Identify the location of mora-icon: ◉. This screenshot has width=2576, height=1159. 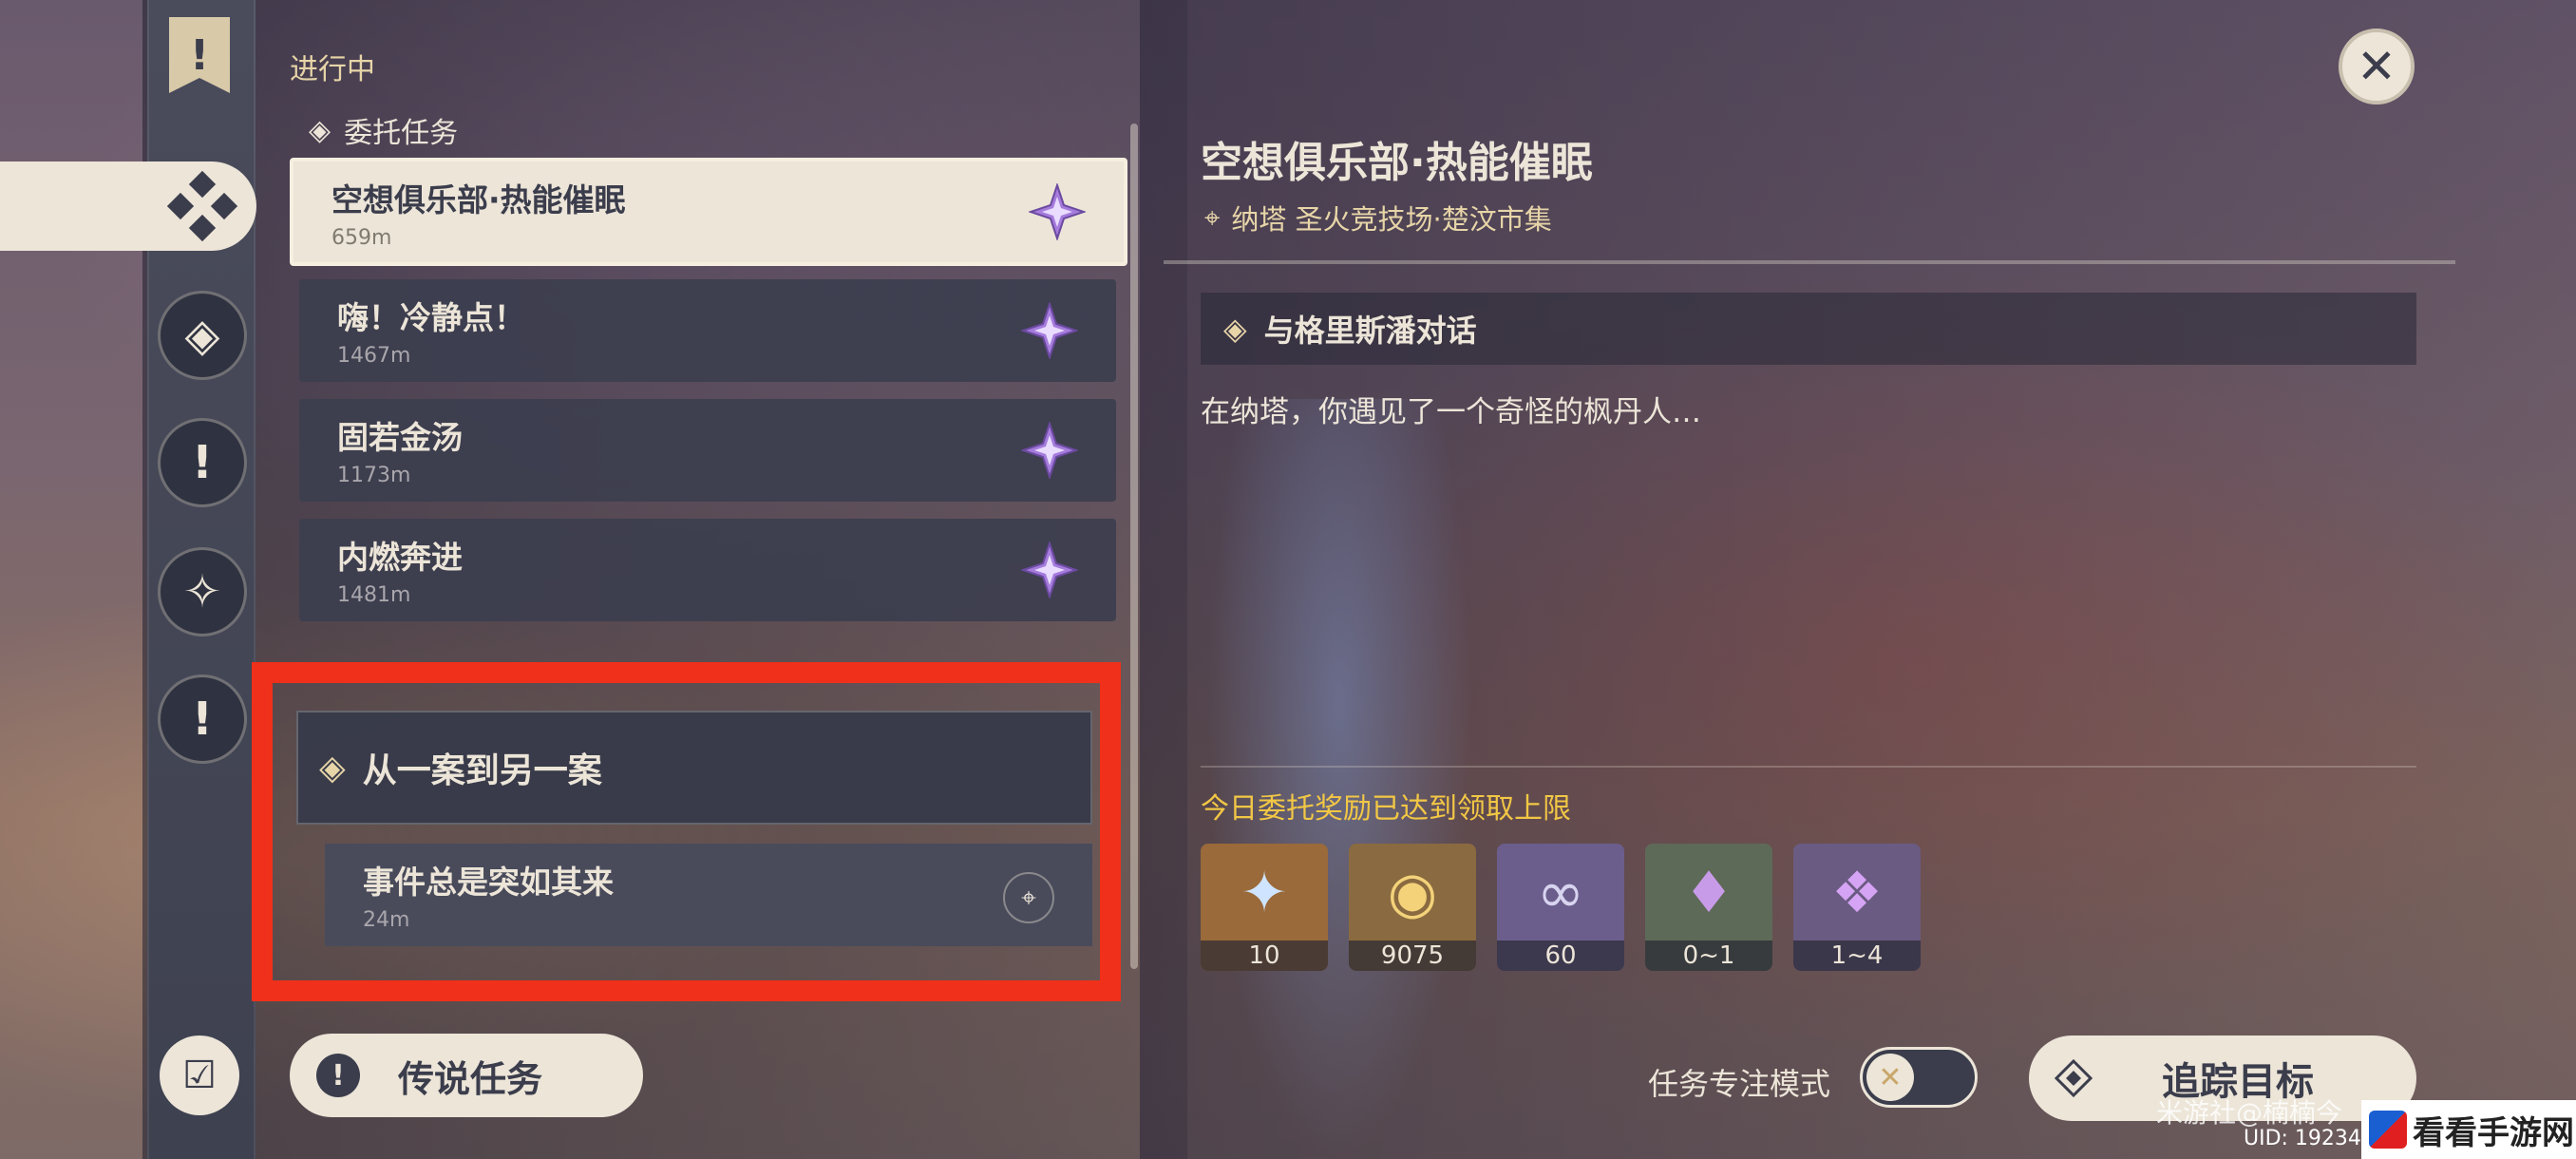
(1412, 893).